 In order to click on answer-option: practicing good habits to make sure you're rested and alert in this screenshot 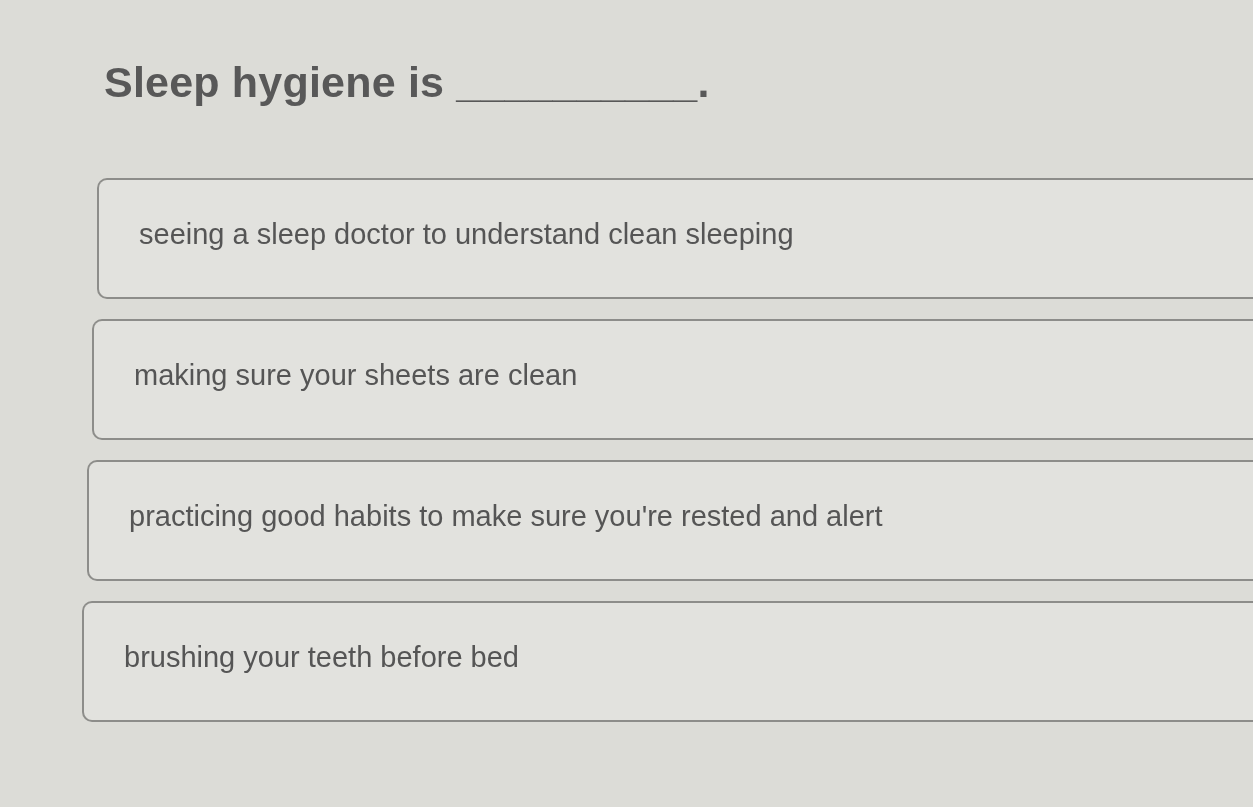, I will do `click(670, 520)`.